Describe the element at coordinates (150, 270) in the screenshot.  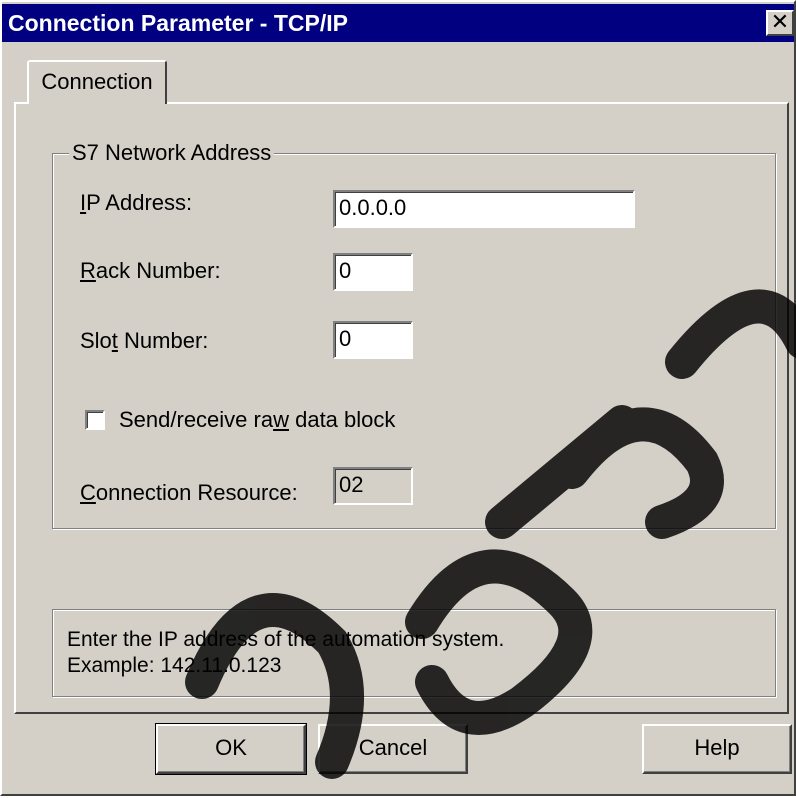
I see `rack-number-label: Rack Number:` at that location.